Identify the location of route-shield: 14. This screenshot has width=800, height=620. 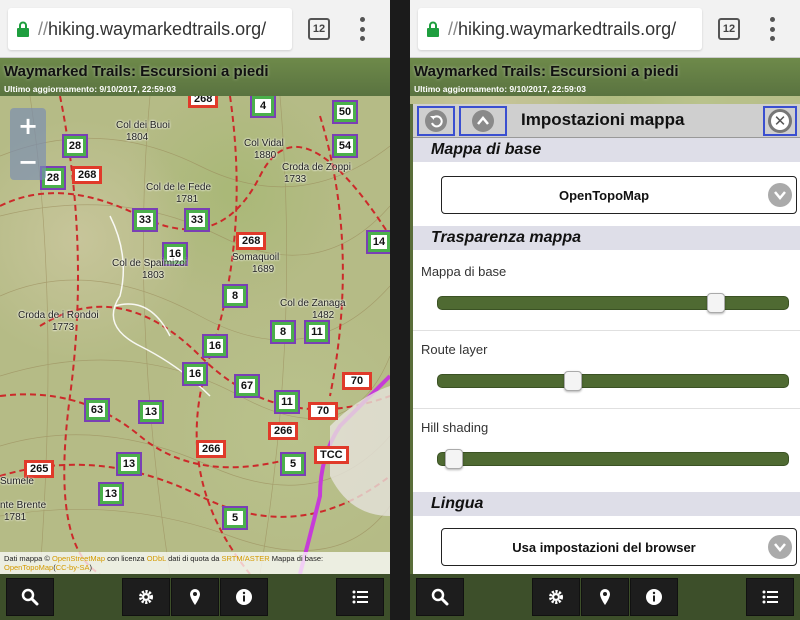
(378, 242).